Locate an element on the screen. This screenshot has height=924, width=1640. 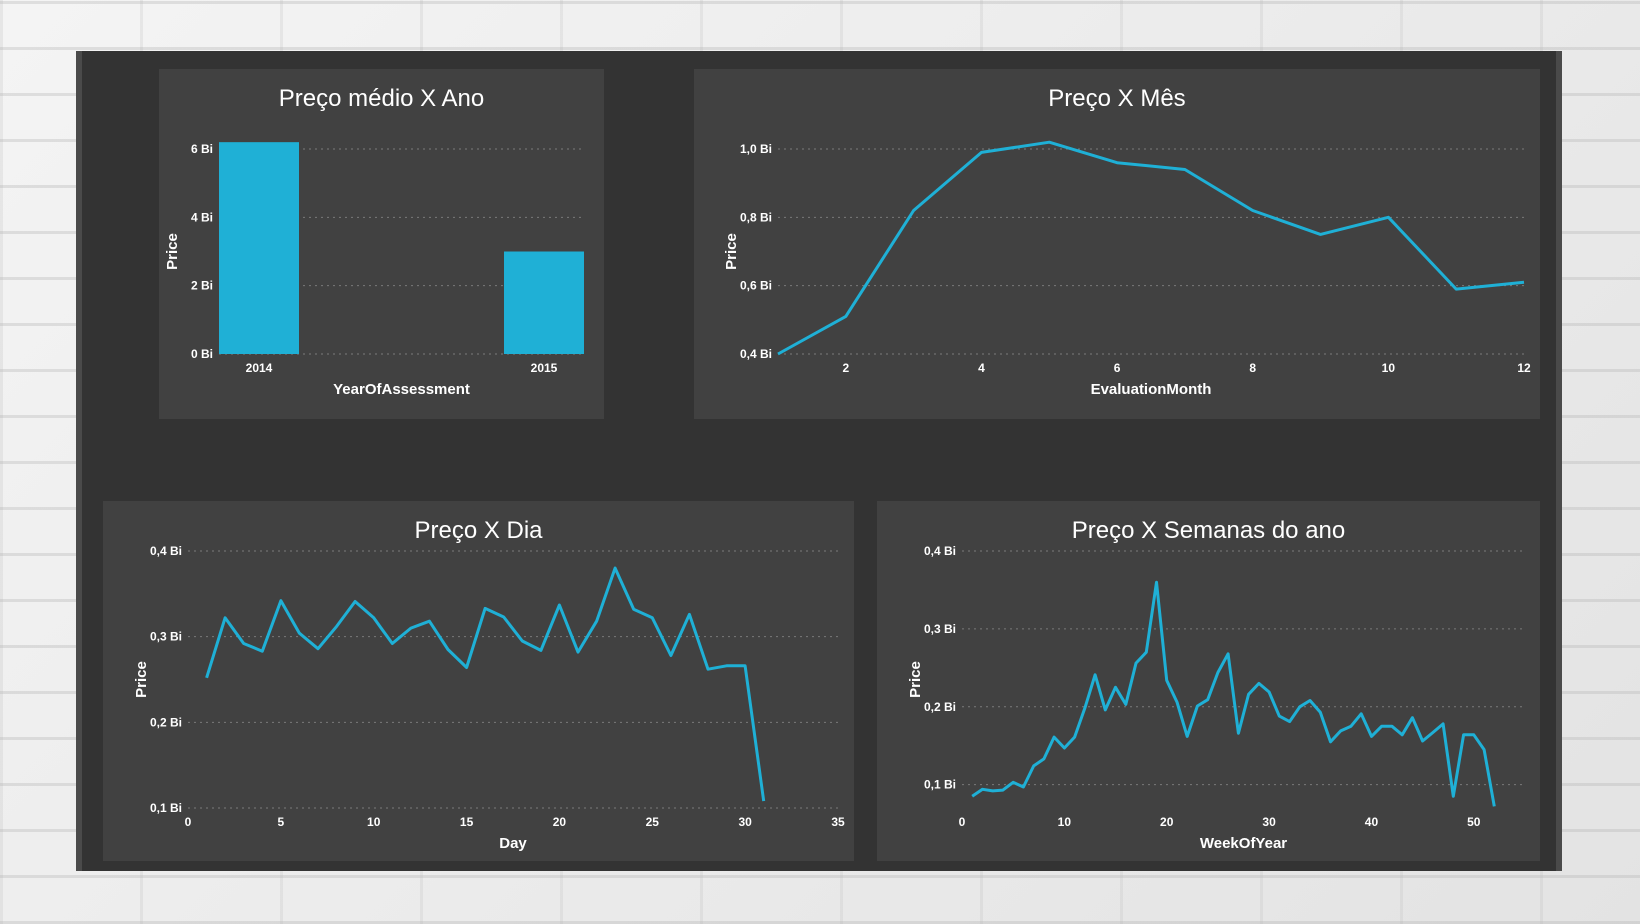
x-tick-label: 25 is located at coordinates (653, 822).